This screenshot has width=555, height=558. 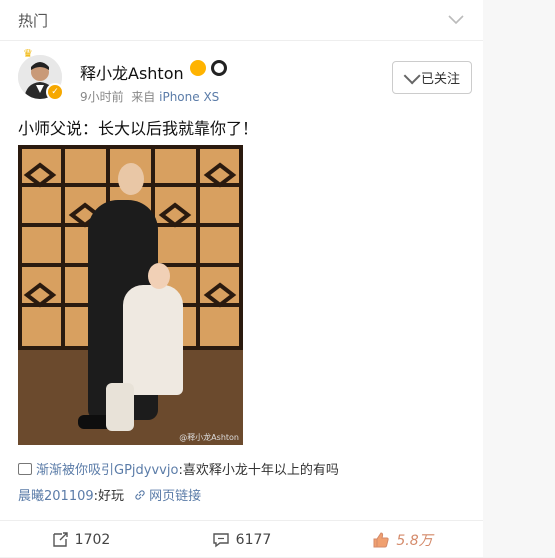 I want to click on repost-count: 1702, so click(x=92, y=539).